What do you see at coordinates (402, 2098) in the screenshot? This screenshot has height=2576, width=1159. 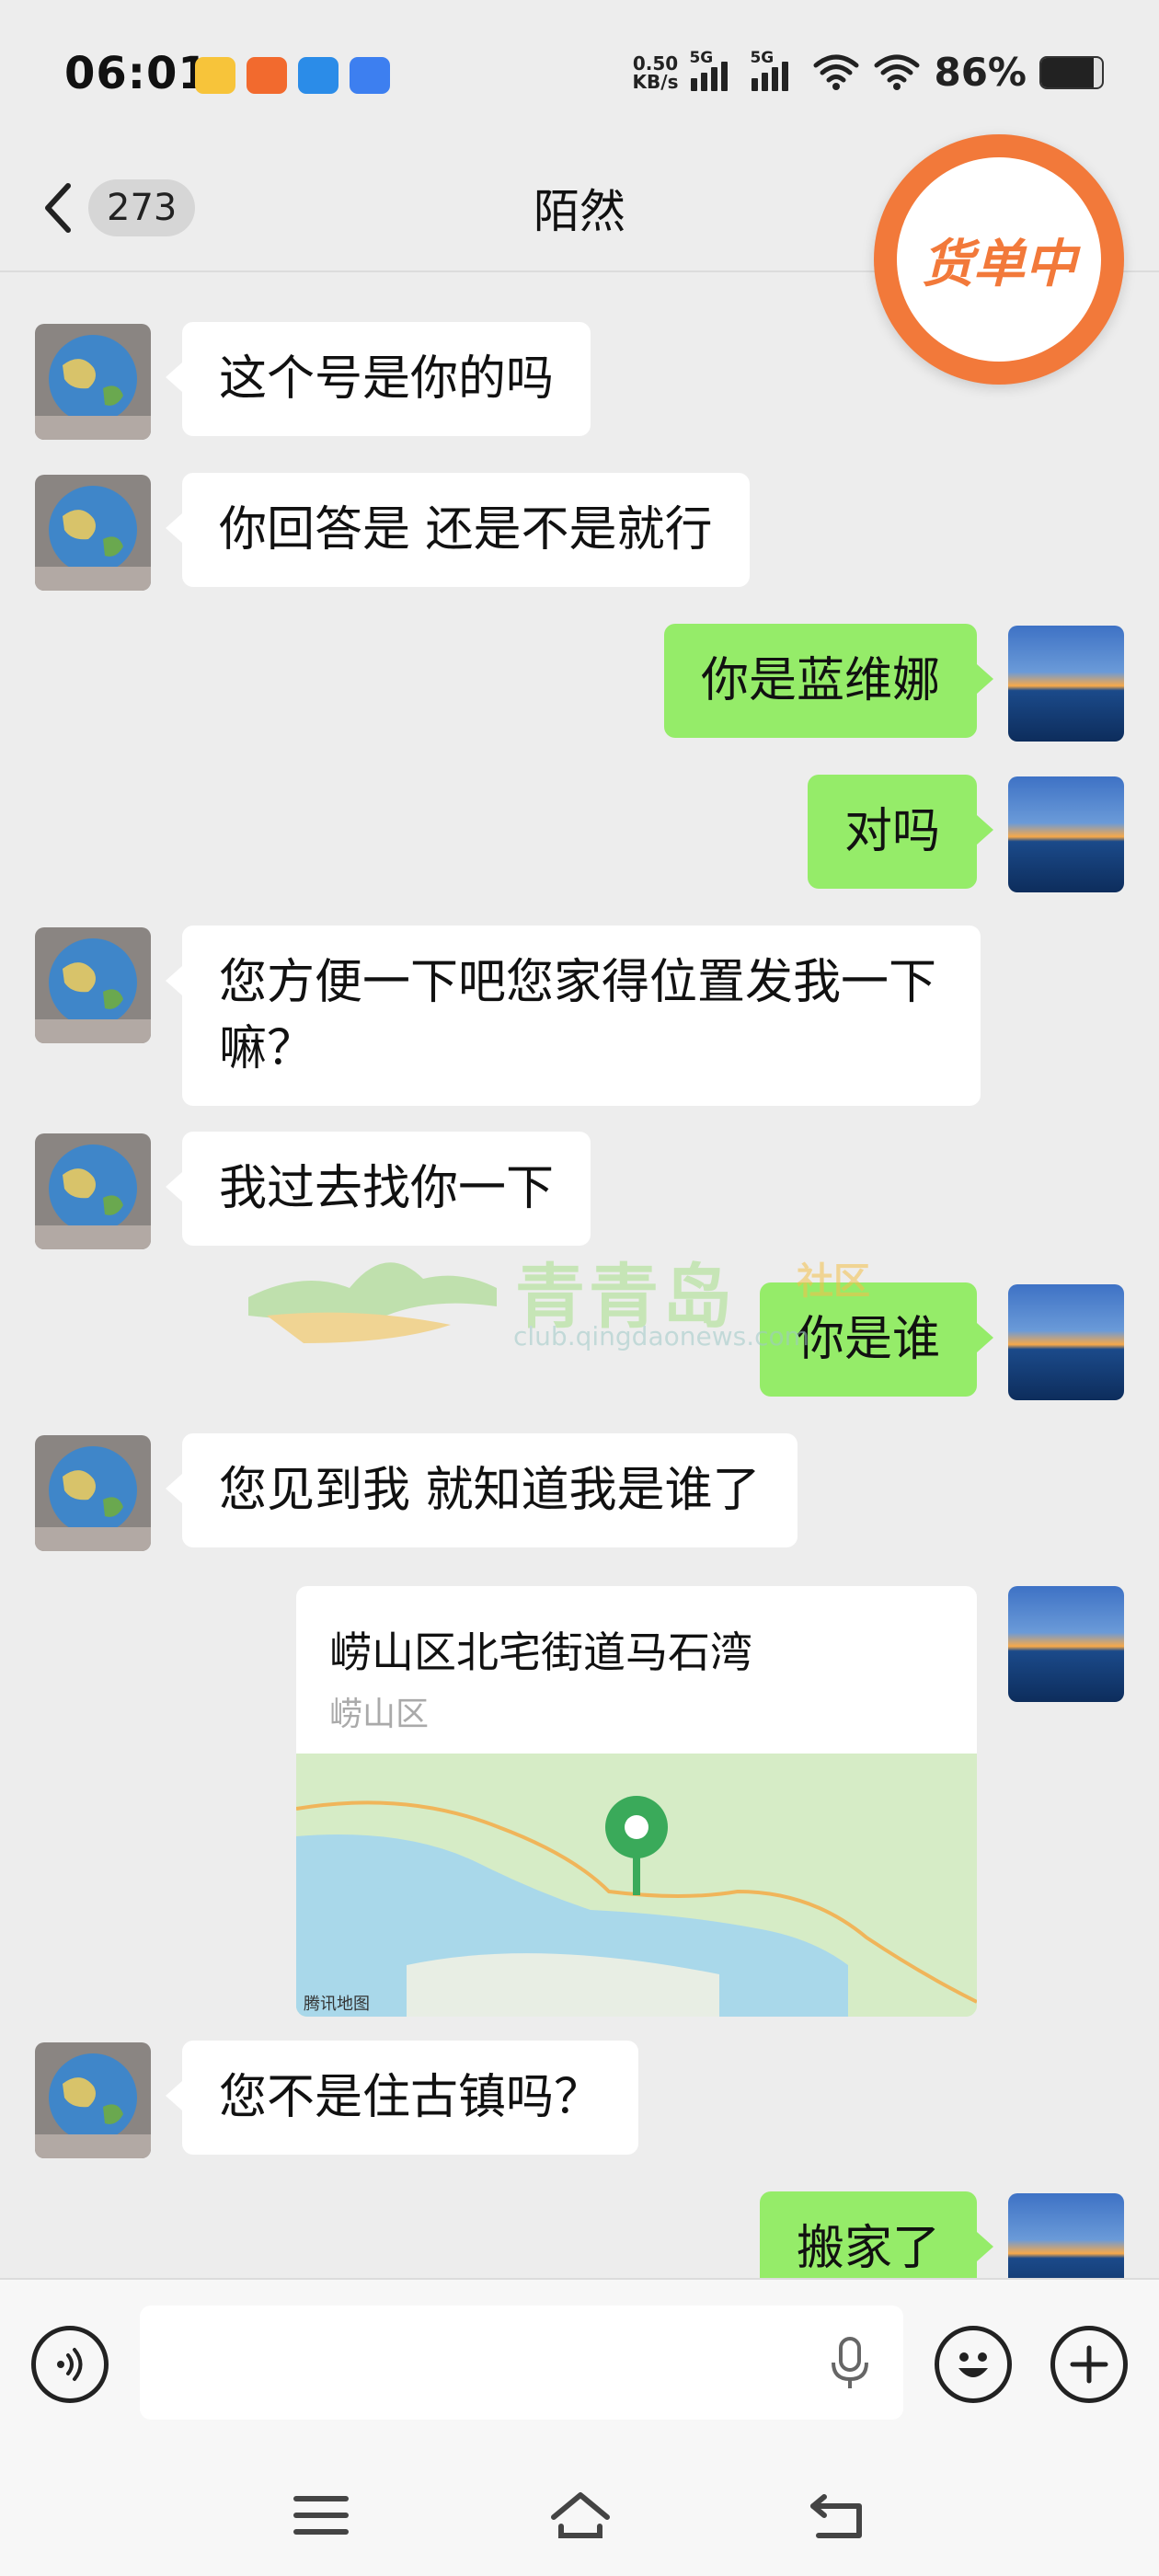 I see `incoming-message: 您不是住古镇吗？` at bounding box center [402, 2098].